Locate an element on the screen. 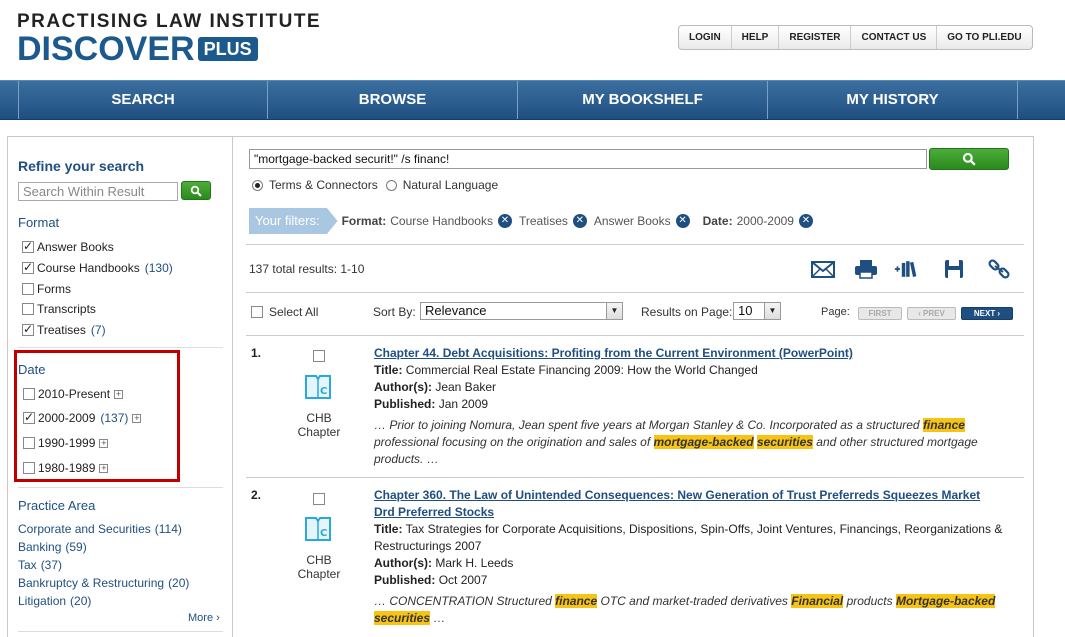  login-link: LOGIN is located at coordinates (705, 37).